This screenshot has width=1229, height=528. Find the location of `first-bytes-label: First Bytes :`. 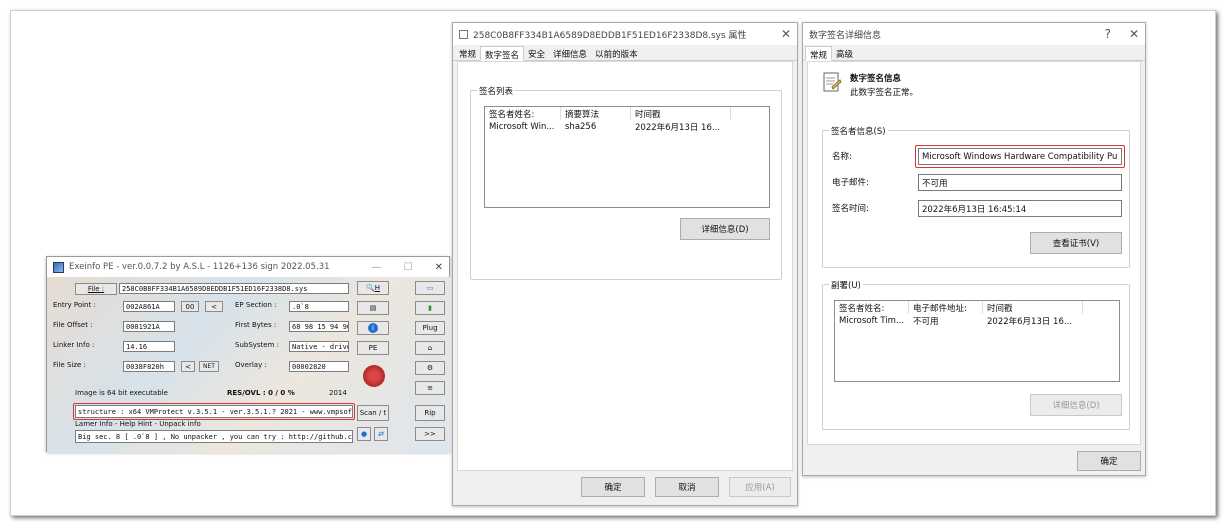

first-bytes-label: First Bytes : is located at coordinates (256, 325).